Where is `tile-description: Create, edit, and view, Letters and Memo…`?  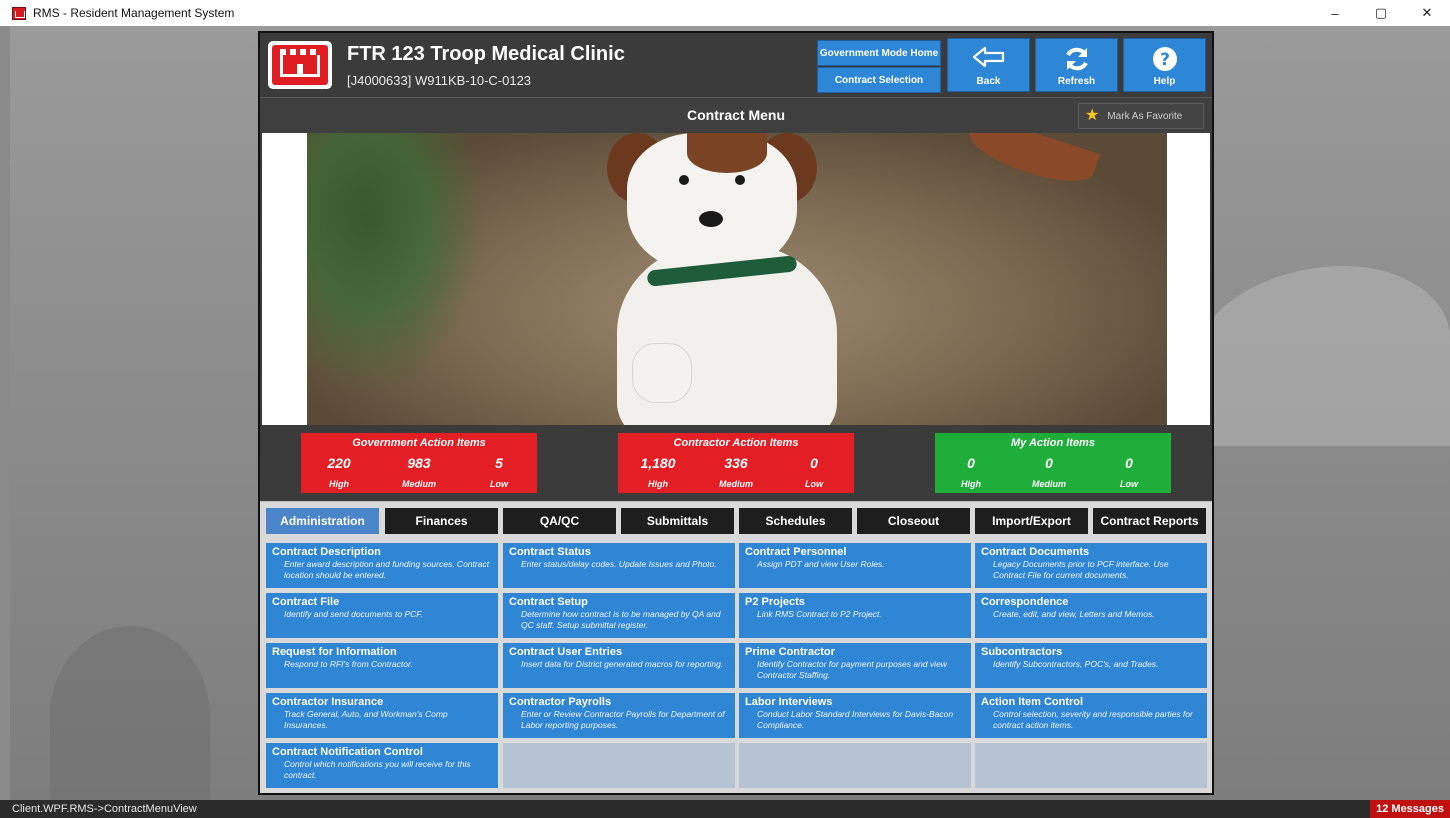 tile-description: Create, edit, and view, Letters and Memo… is located at coordinates (1074, 614).